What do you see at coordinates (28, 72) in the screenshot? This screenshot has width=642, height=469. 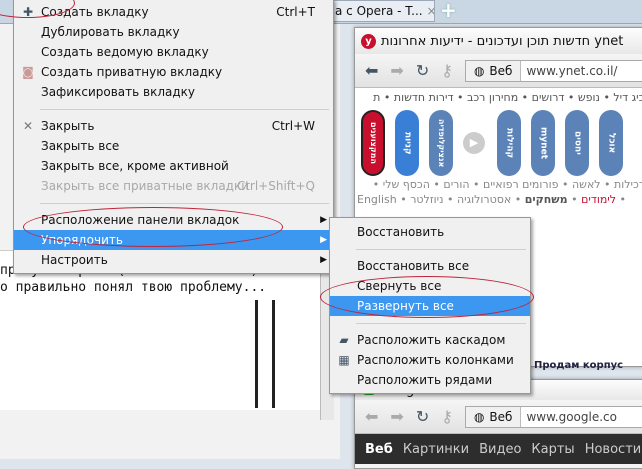 I see `private-icon: ◙` at bounding box center [28, 72].